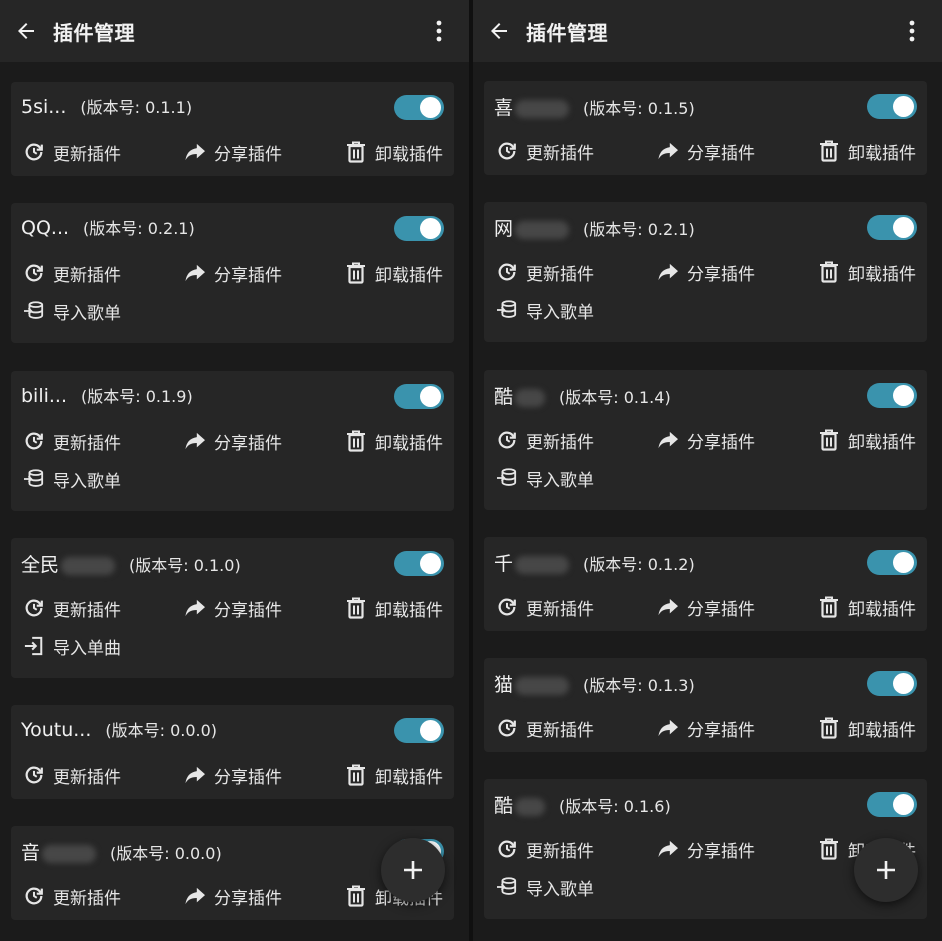 This screenshot has width=942, height=941. Describe the element at coordinates (639, 229) in the screenshot. I see `plugin-version: (版本号: 0.2.1)` at that location.